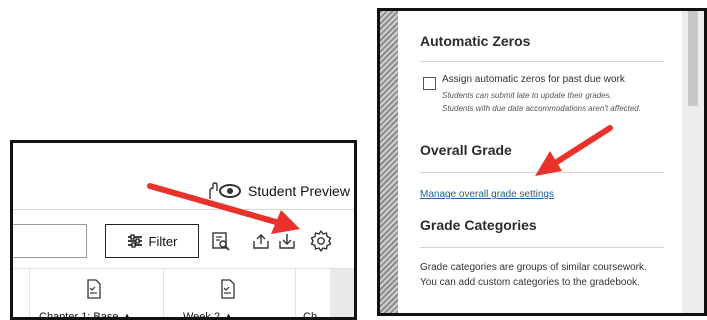 This screenshot has height=320, width=707. Describe the element at coordinates (475, 41) in the screenshot. I see `automatic-zeros-title: Automatic Zeros` at that location.